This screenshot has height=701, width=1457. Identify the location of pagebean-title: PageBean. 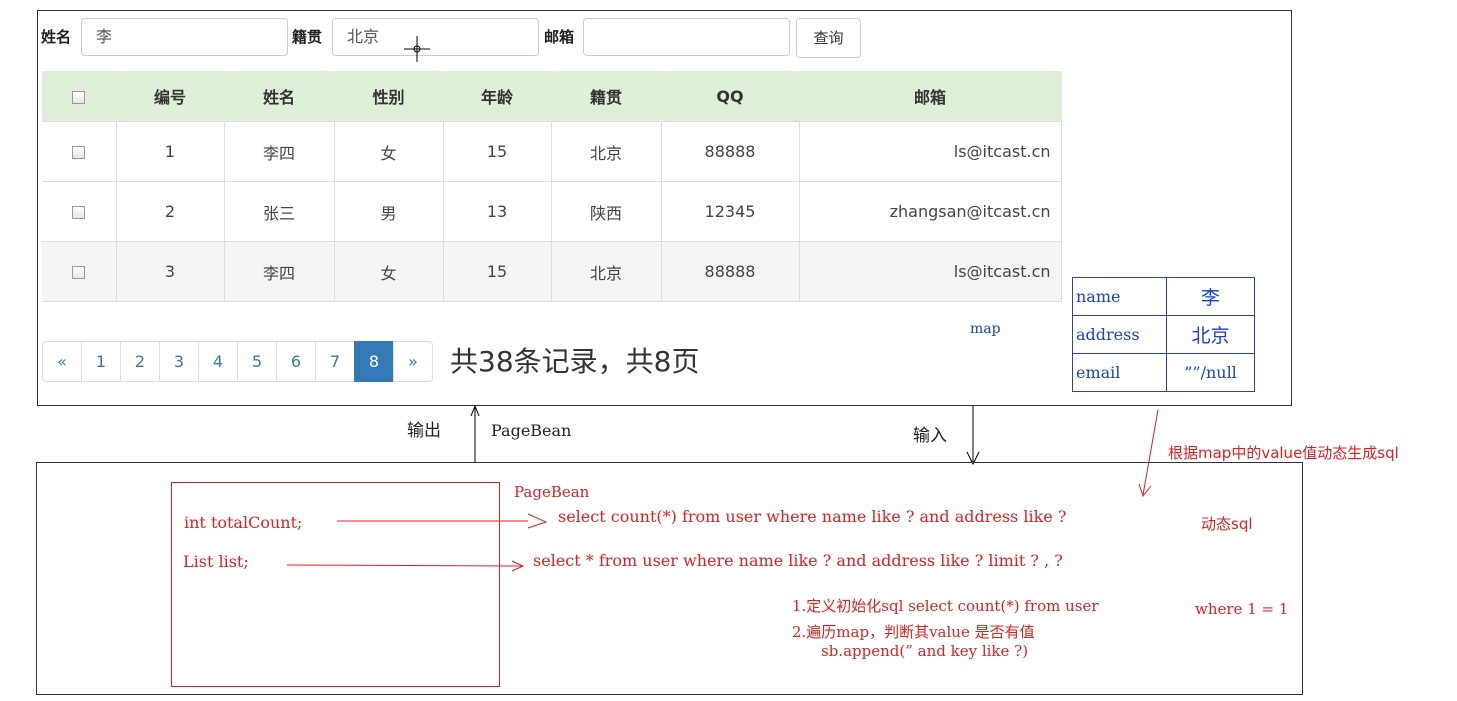
(552, 492).